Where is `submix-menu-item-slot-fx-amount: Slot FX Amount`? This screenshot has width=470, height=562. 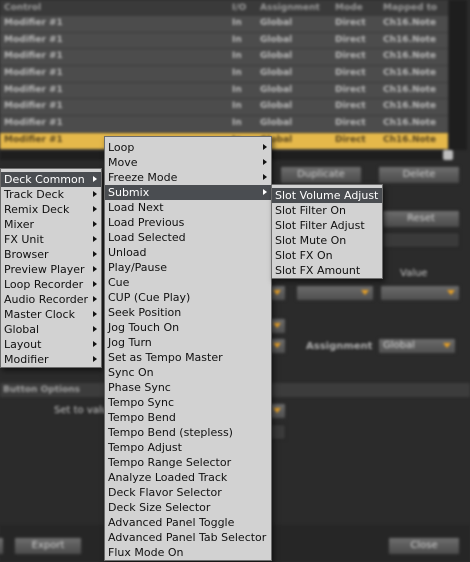 submix-menu-item-slot-fx-amount: Slot FX Amount is located at coordinates (327, 270).